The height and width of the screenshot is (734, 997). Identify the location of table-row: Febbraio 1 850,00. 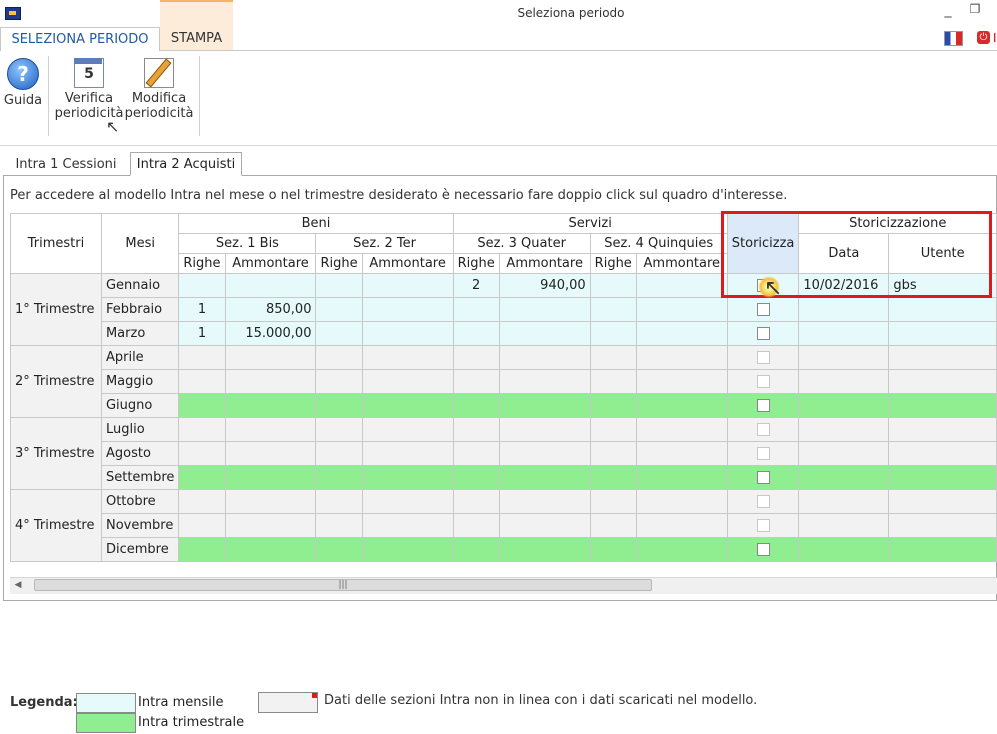
(504, 309).